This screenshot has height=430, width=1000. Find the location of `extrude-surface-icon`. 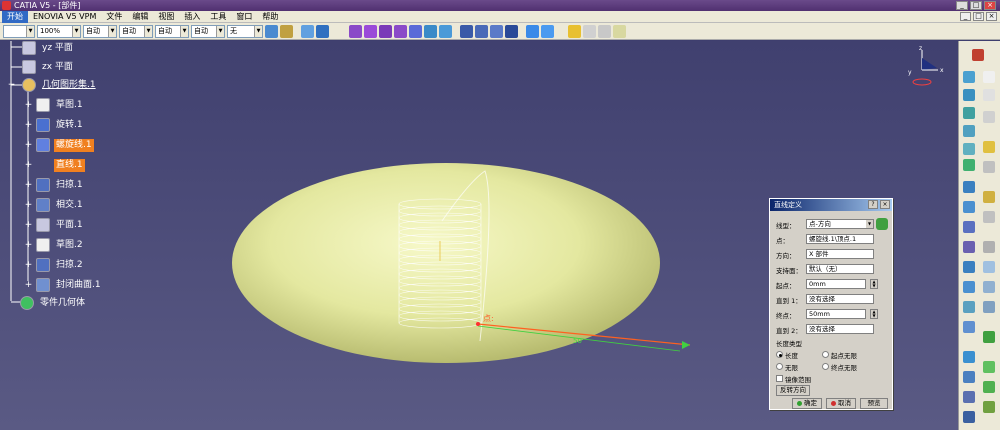

extrude-surface-icon is located at coordinates (969, 187).